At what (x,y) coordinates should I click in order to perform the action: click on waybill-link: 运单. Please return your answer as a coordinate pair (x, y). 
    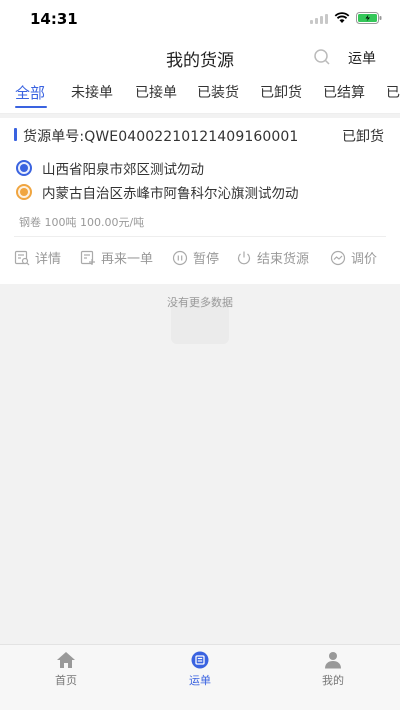
    Looking at the image, I should click on (362, 58).